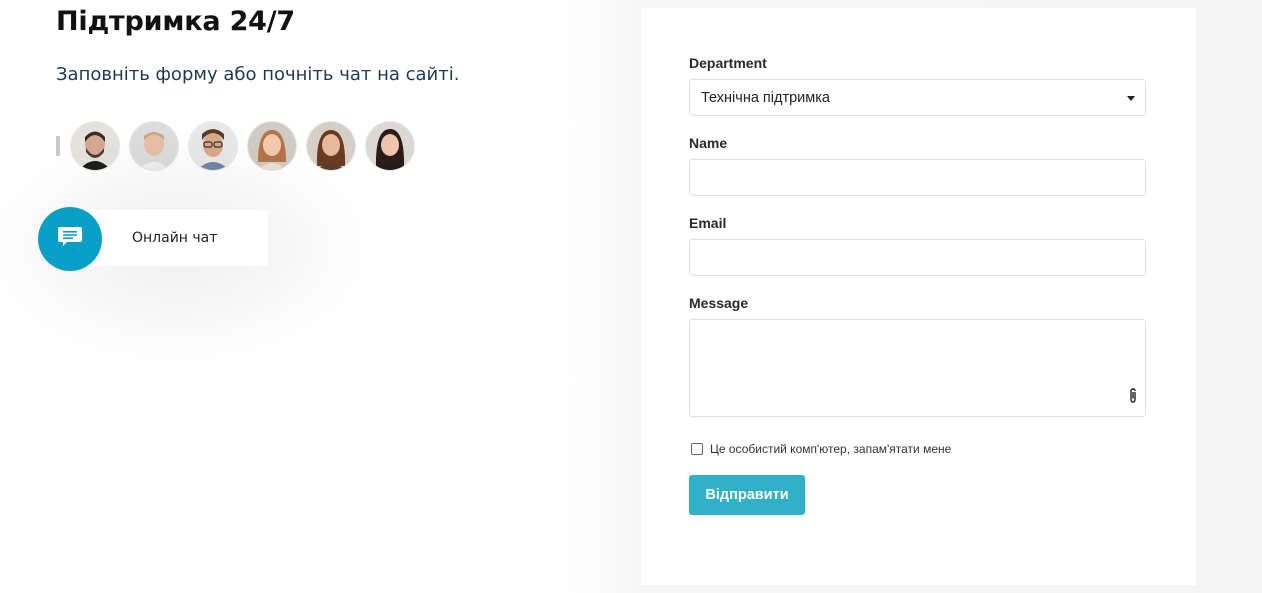 The width and height of the screenshot is (1262, 593). Describe the element at coordinates (831, 449) in the screenshot. I see `remember-label: Це особистий комп'ютер, запам'ятати мене` at that location.